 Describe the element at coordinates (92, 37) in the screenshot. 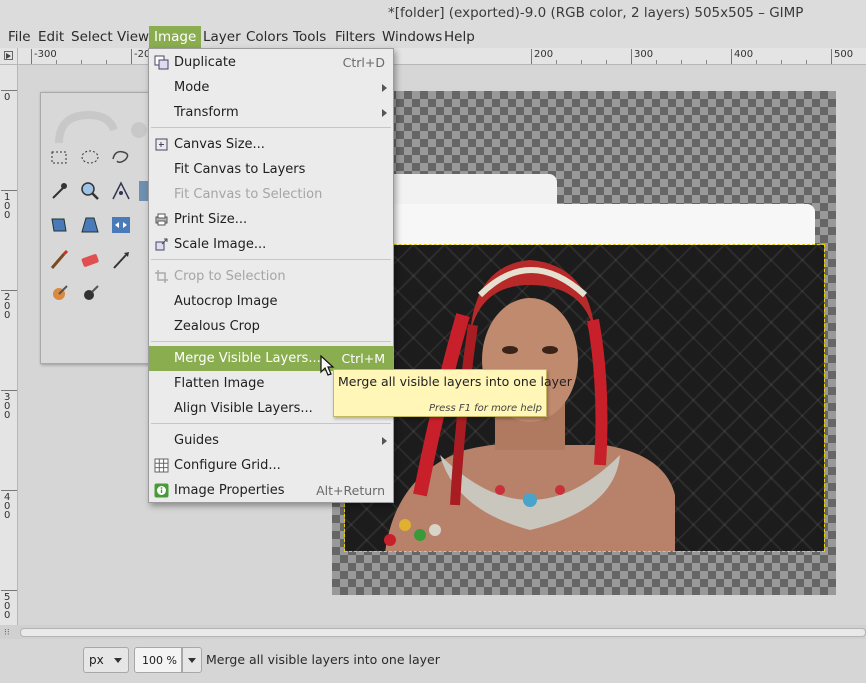

I see `menu-select: Select` at that location.